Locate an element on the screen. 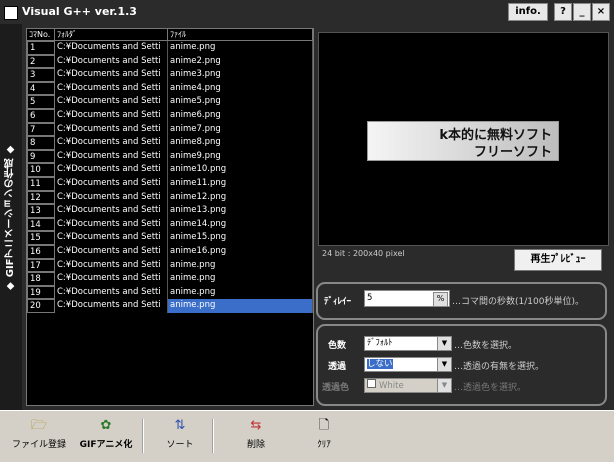  transparency-label: 透過 is located at coordinates (337, 367).